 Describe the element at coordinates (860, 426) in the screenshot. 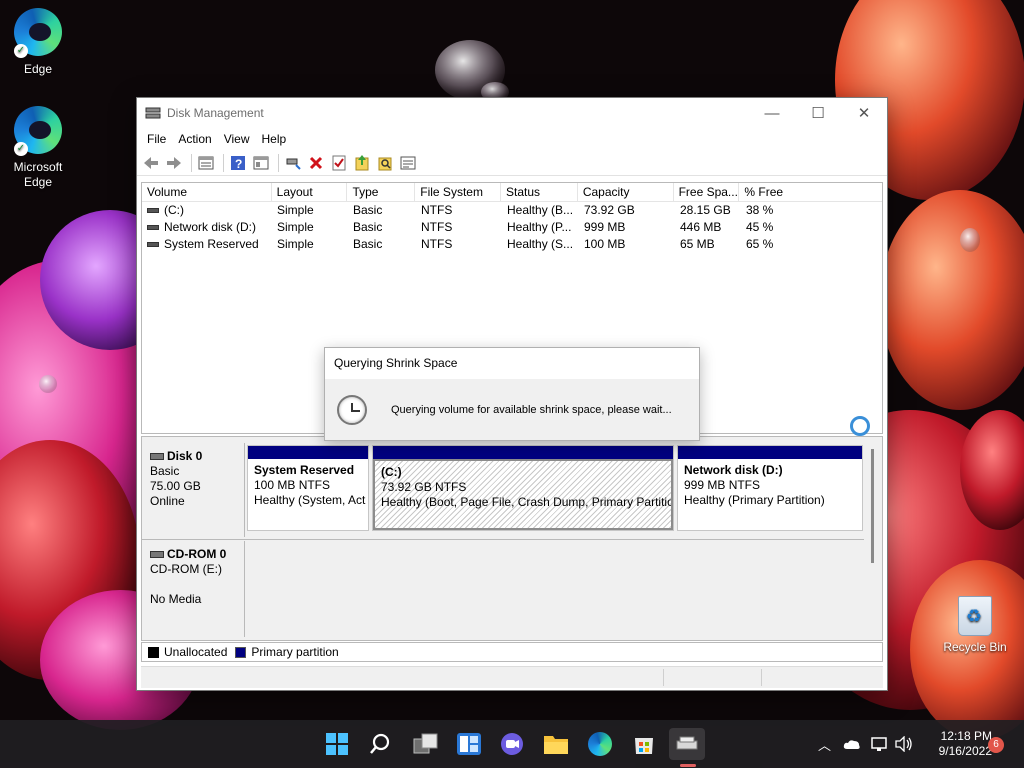

I see `busy-spinner-icon` at that location.